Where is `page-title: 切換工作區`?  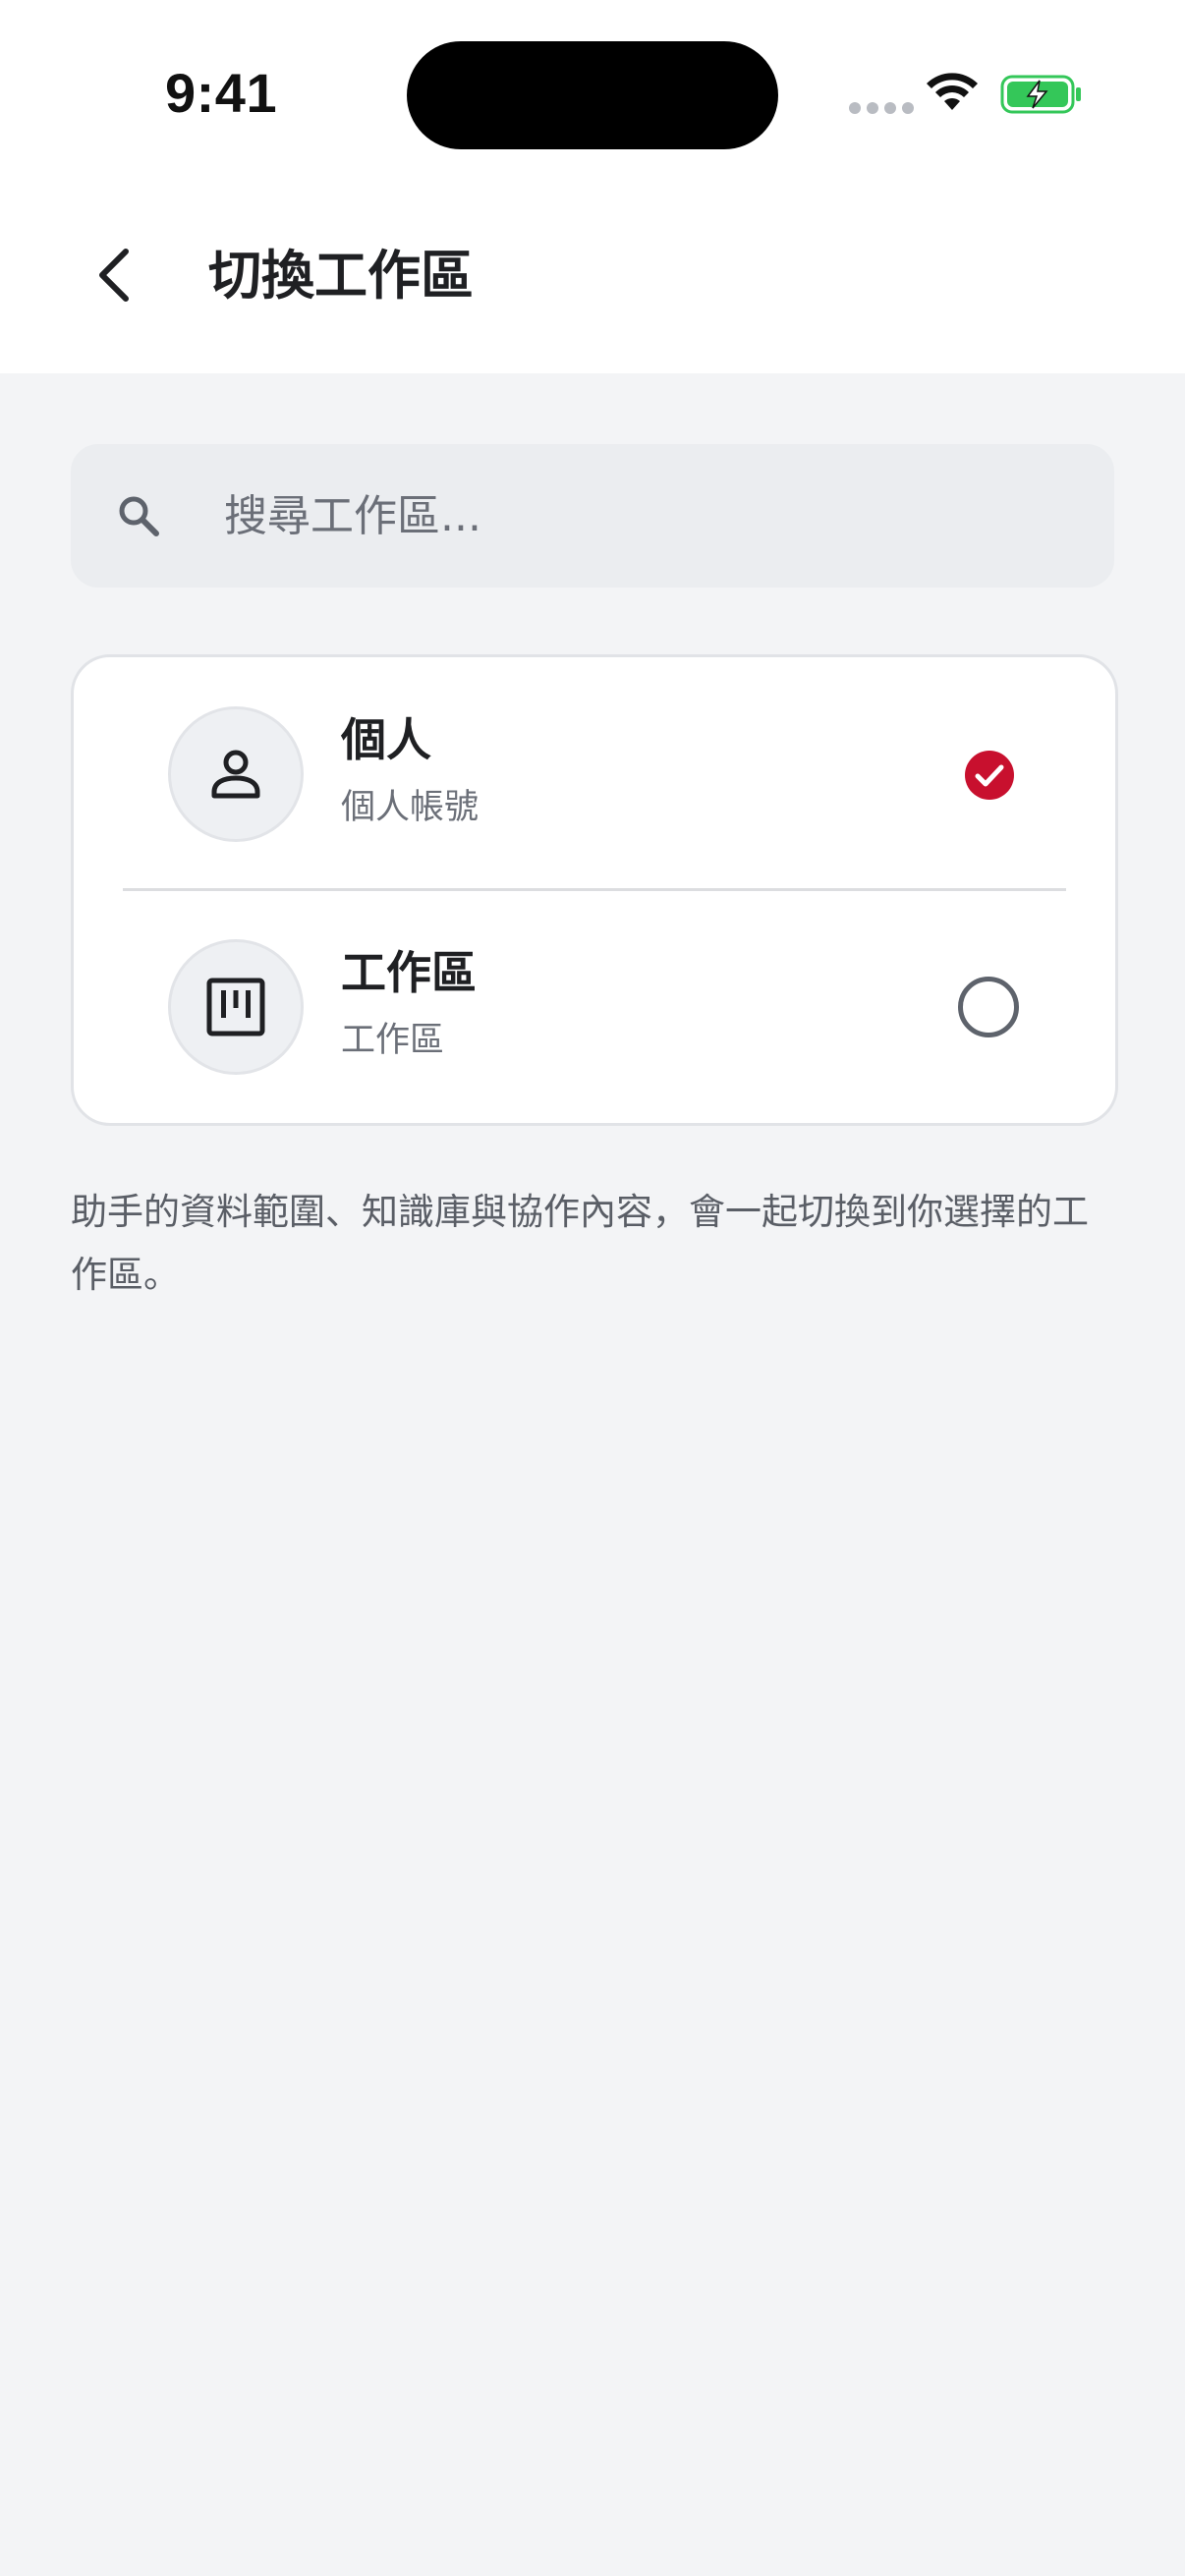 page-title: 切換工作區 is located at coordinates (341, 276).